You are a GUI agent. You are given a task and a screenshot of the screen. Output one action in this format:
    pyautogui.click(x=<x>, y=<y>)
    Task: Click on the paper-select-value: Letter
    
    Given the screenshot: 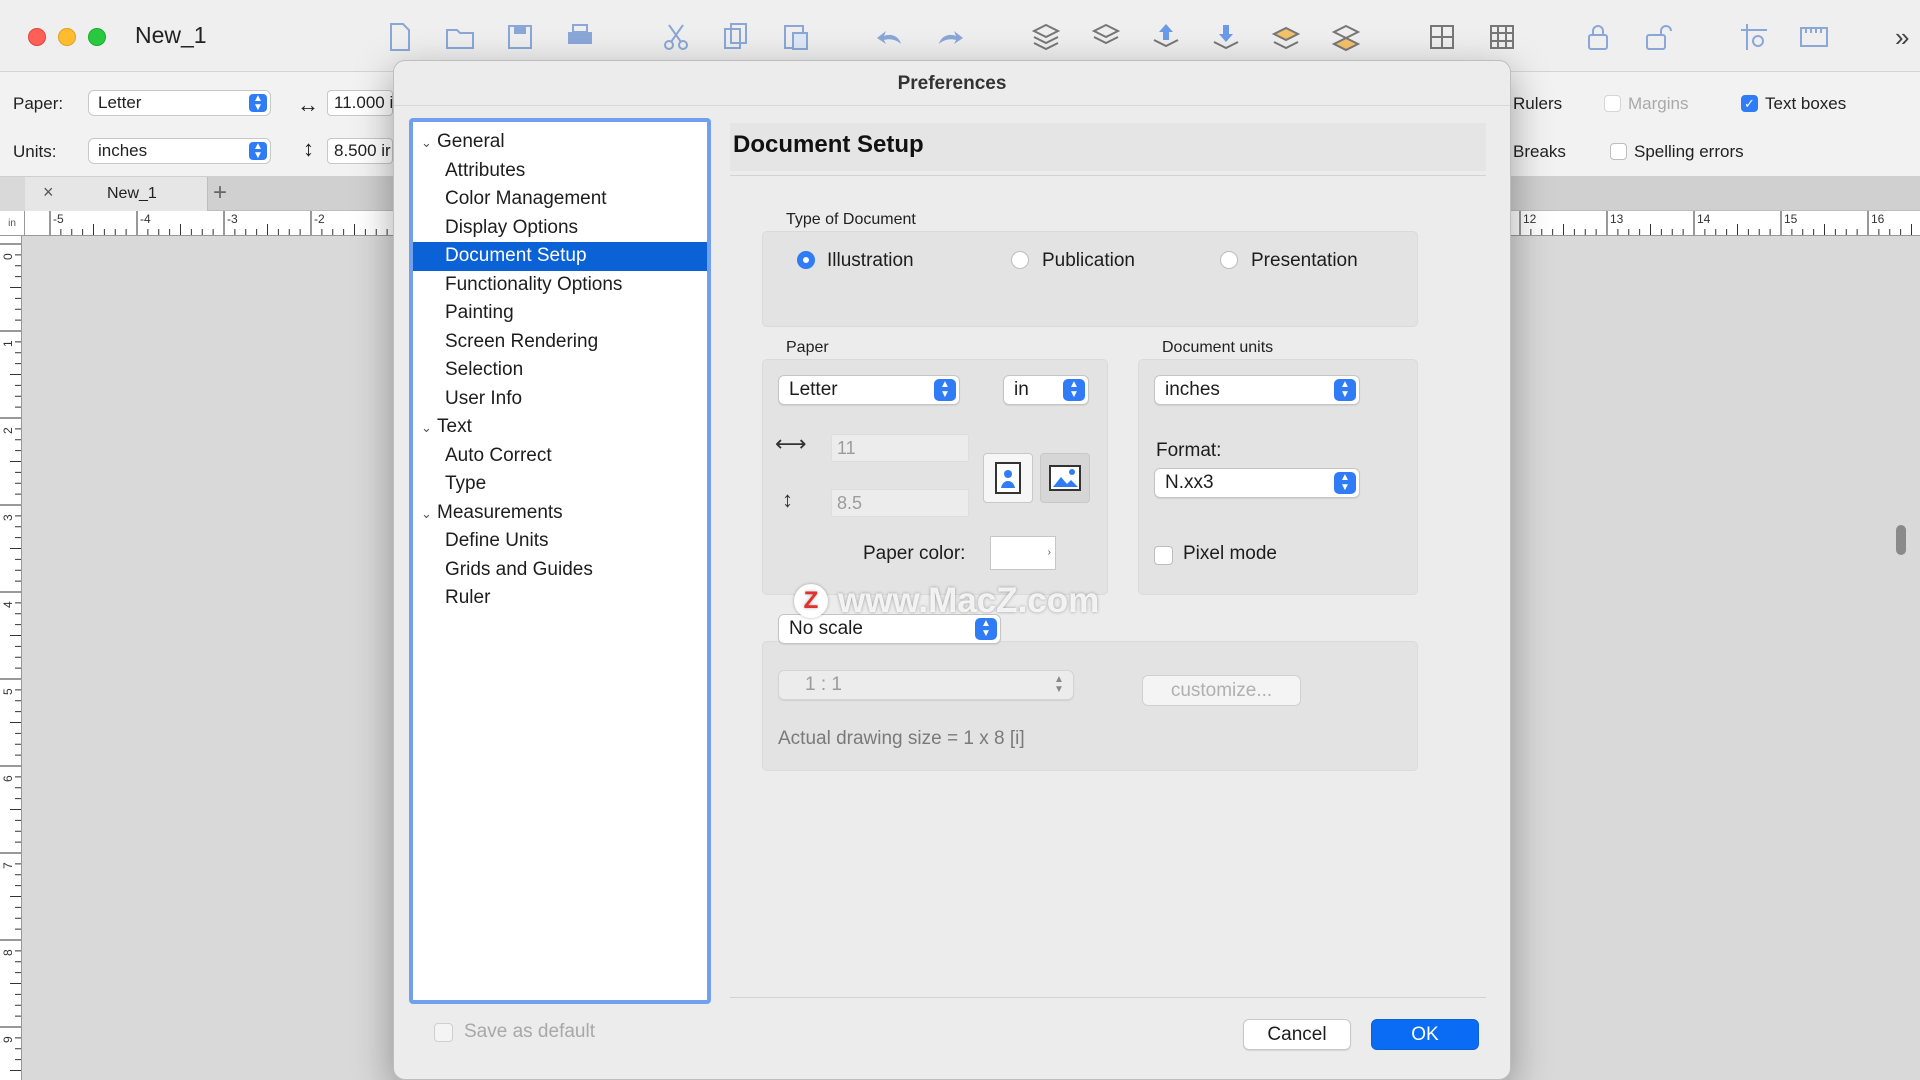 What is the action you would take?
    pyautogui.click(x=120, y=102)
    